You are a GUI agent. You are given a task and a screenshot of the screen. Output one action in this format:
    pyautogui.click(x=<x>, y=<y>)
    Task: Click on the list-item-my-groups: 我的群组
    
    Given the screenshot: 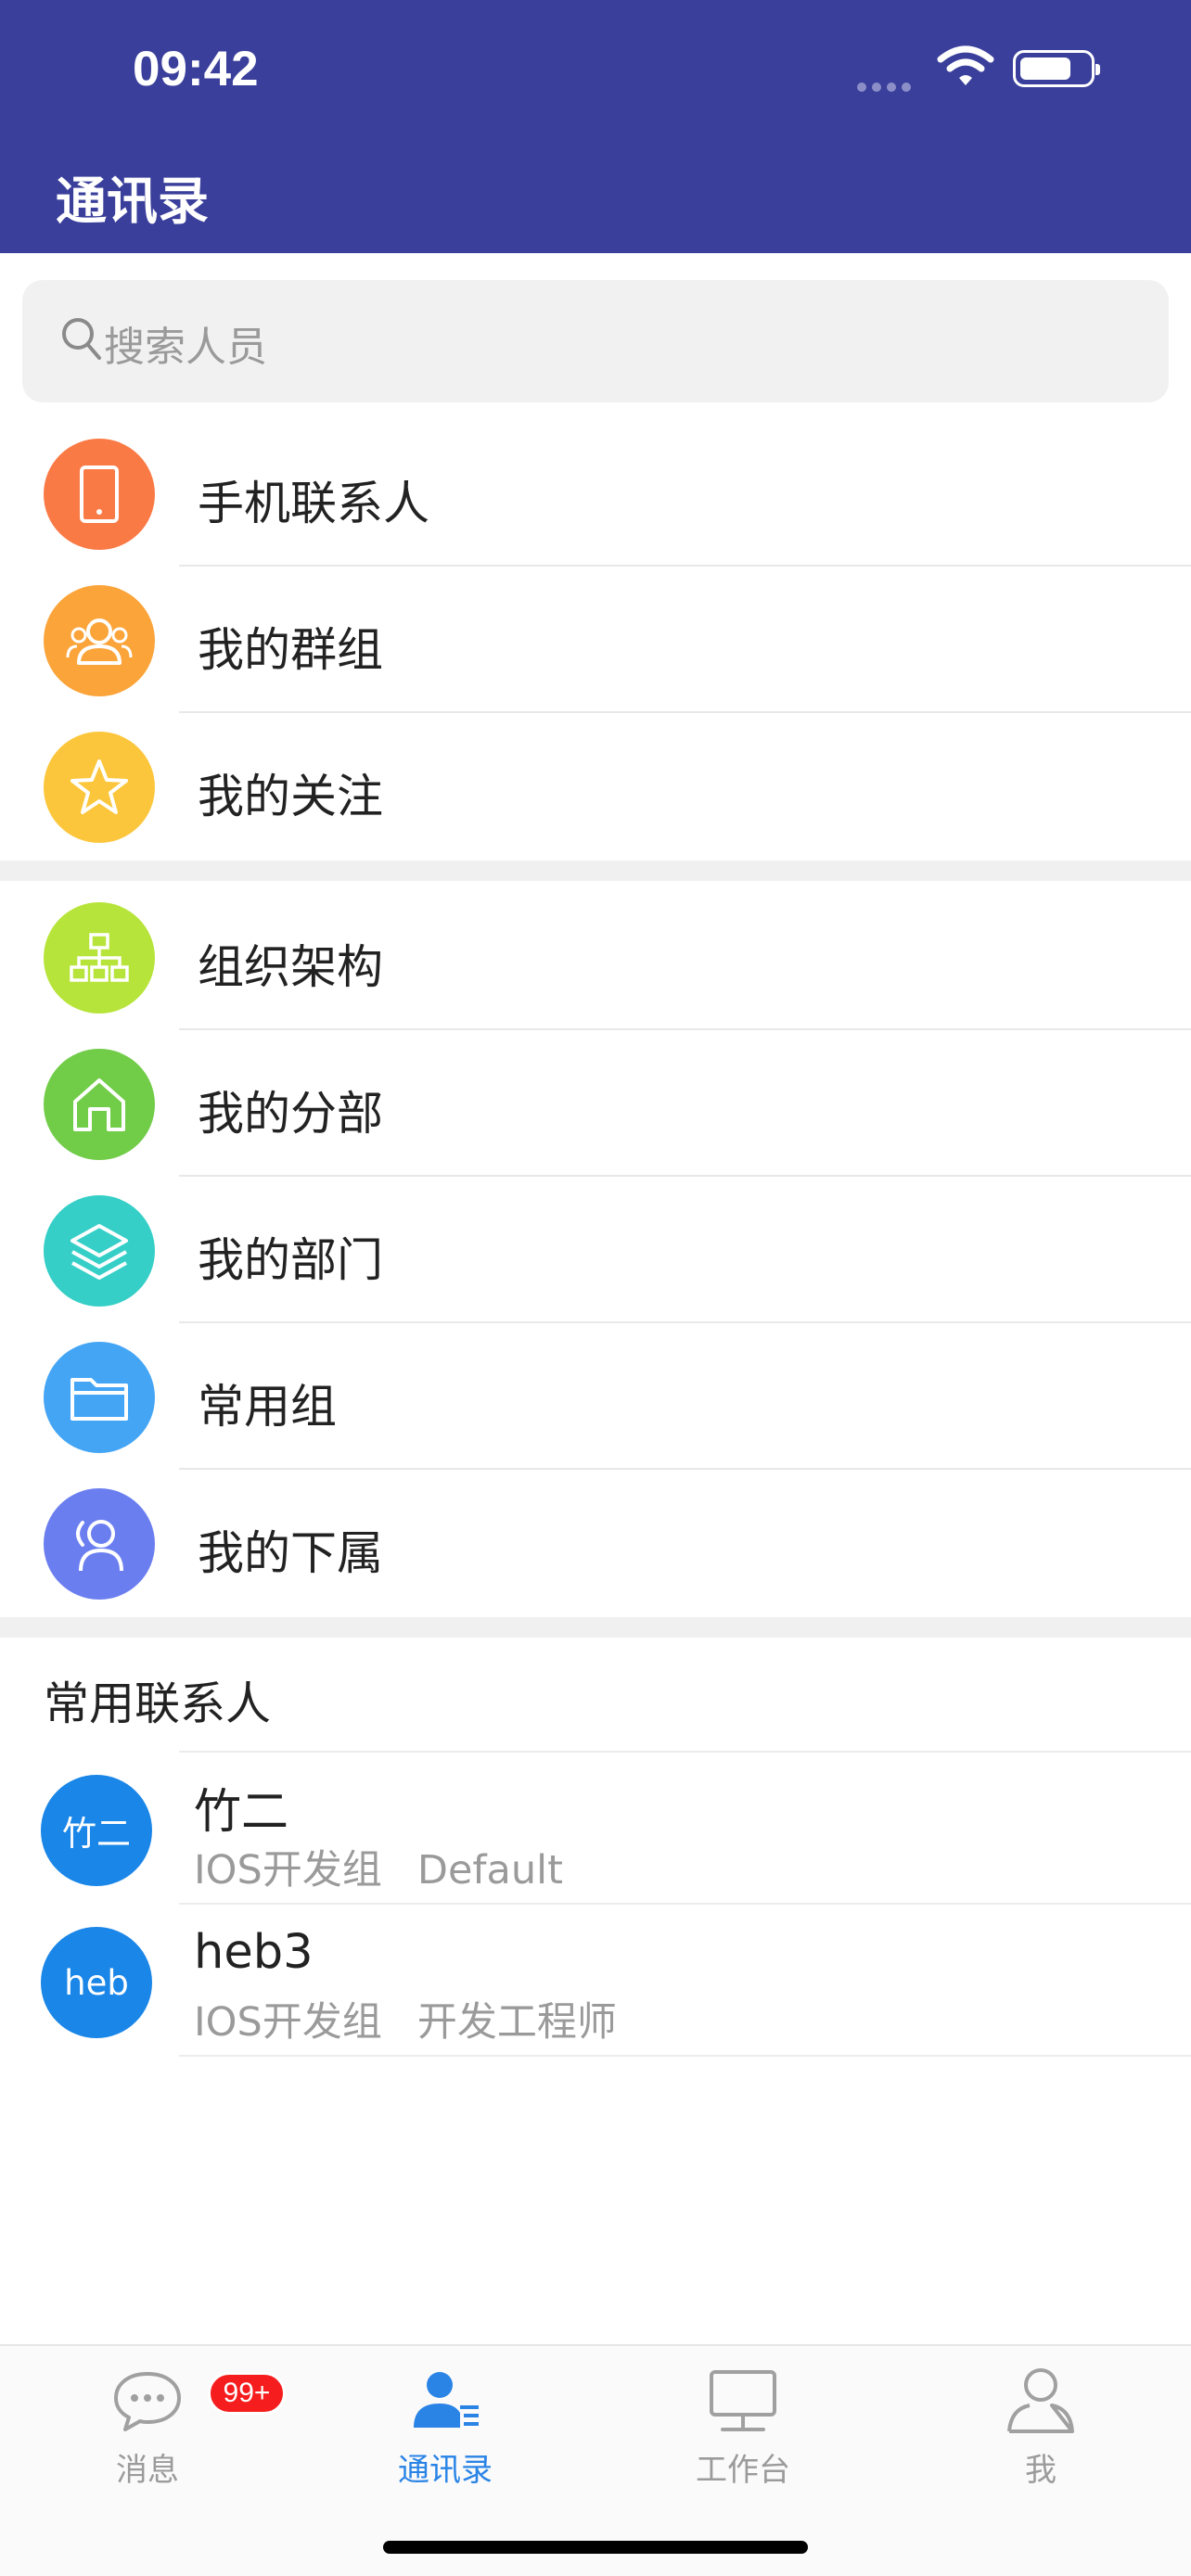 What is the action you would take?
    pyautogui.click(x=595, y=640)
    